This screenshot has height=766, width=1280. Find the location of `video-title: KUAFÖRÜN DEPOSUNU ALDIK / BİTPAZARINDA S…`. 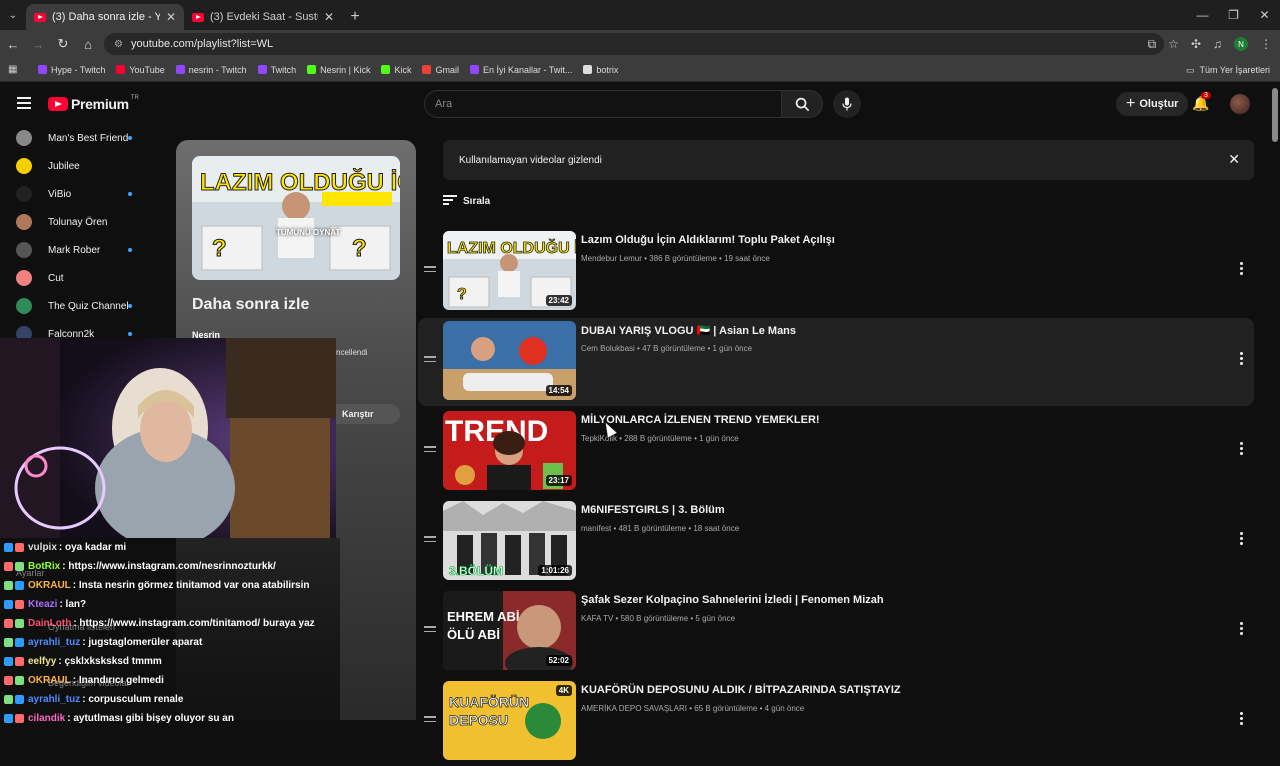

video-title: KUAFÖRÜN DEPOSUNU ALDIK / BİTPAZARINDA S… is located at coordinates (741, 690).